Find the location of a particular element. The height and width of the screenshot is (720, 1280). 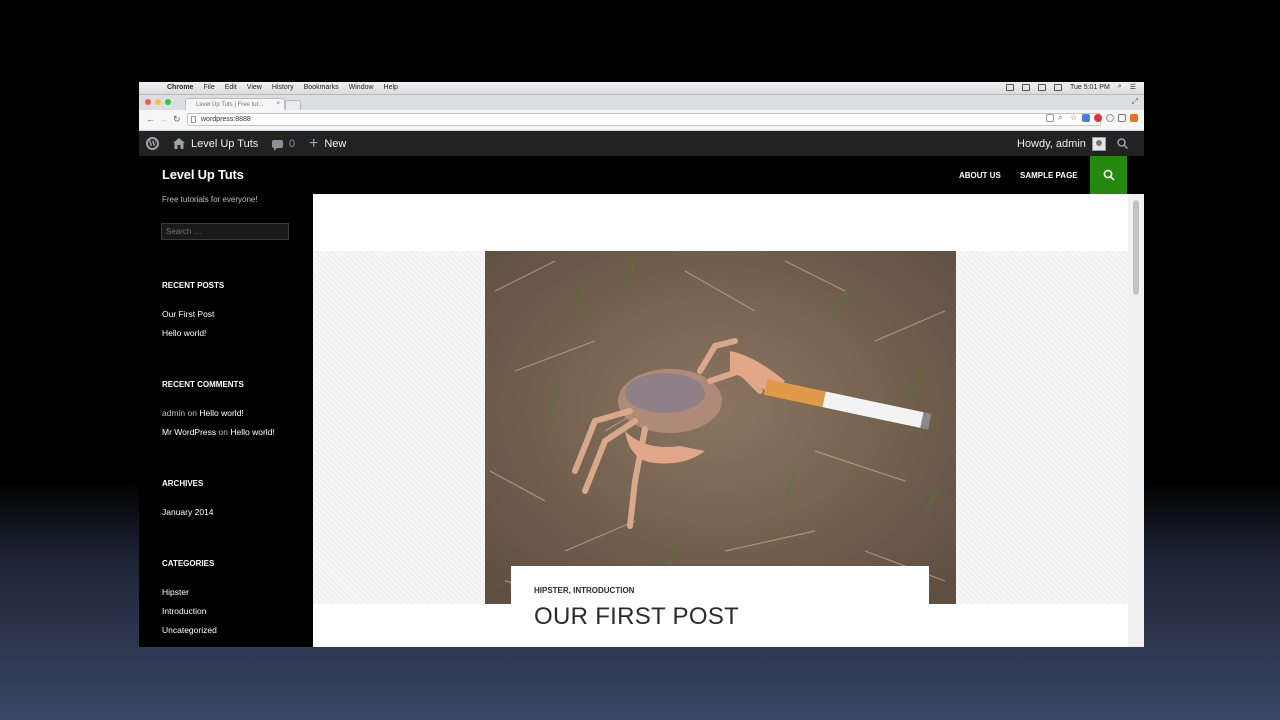

url-bar: wordpress:8888 is located at coordinates (644, 119).